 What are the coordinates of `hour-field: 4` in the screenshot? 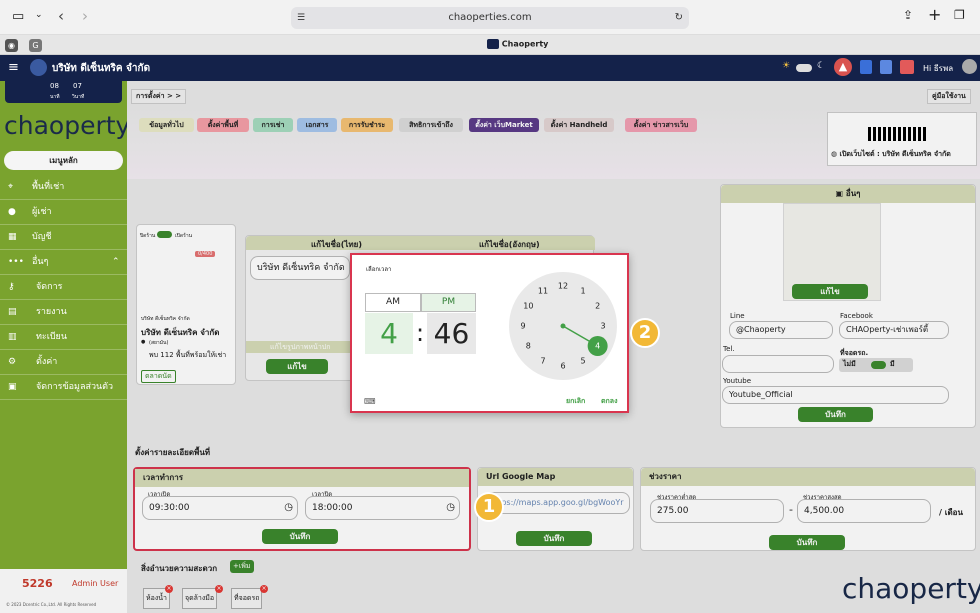 It's located at (389, 333).